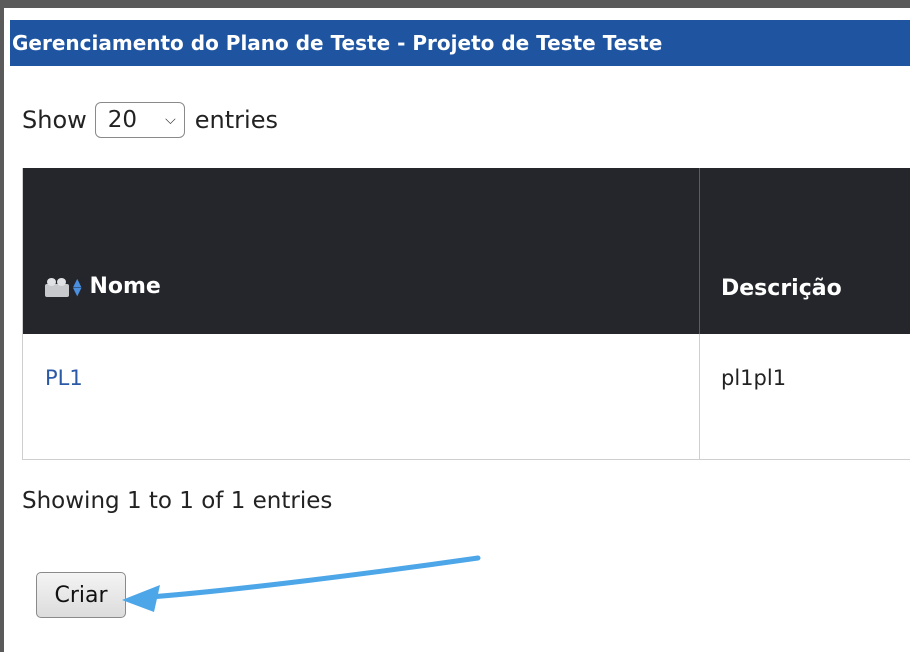 This screenshot has height=652, width=910. Describe the element at coordinates (81, 595) in the screenshot. I see `create-button: Criar` at that location.